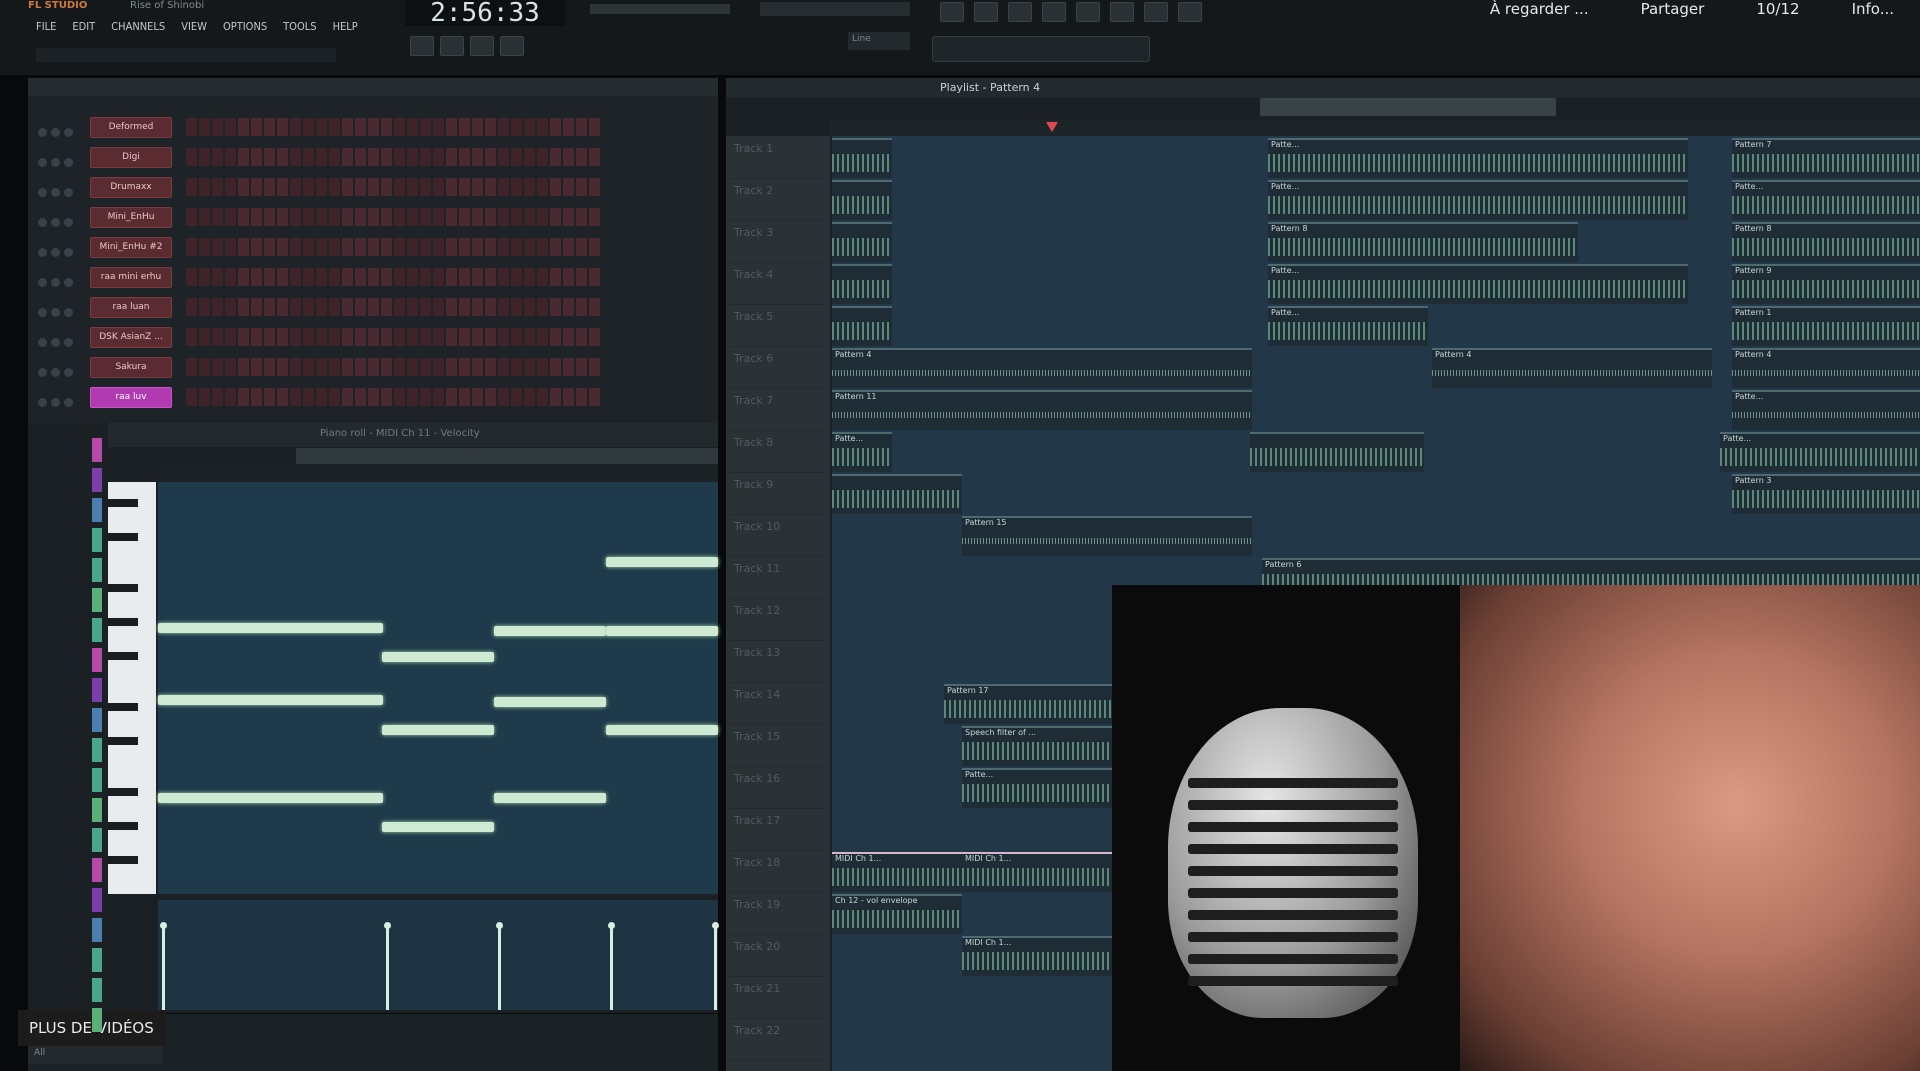 Image resolution: width=1920 pixels, height=1071 pixels. Describe the element at coordinates (1408, 107) in the screenshot. I see `playlist-scrollbar` at that location.